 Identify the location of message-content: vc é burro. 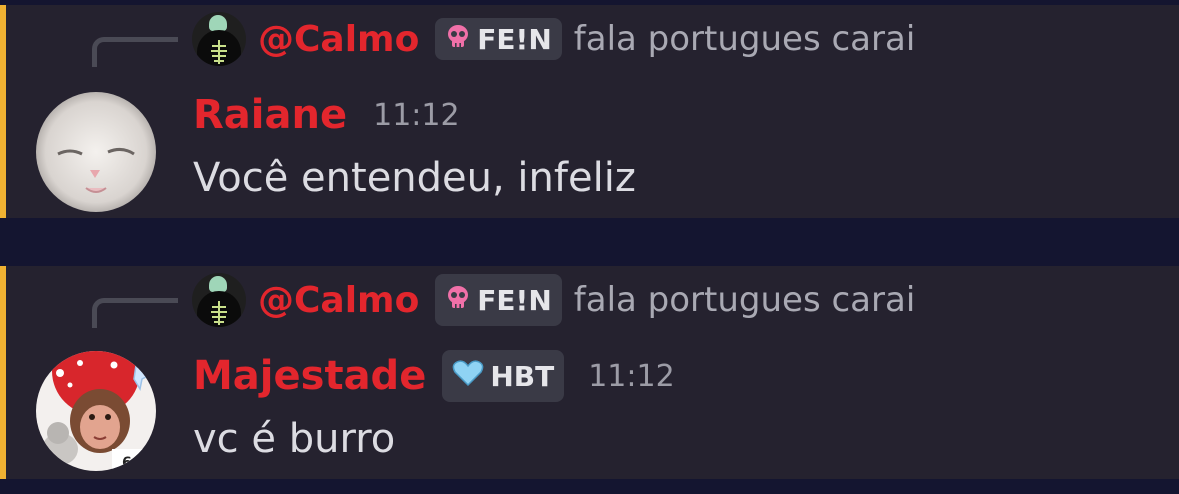
(294, 439).